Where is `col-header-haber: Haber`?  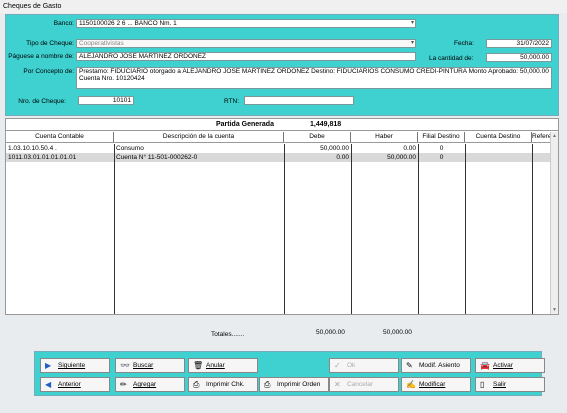
col-header-haber: Haber is located at coordinates (384, 137).